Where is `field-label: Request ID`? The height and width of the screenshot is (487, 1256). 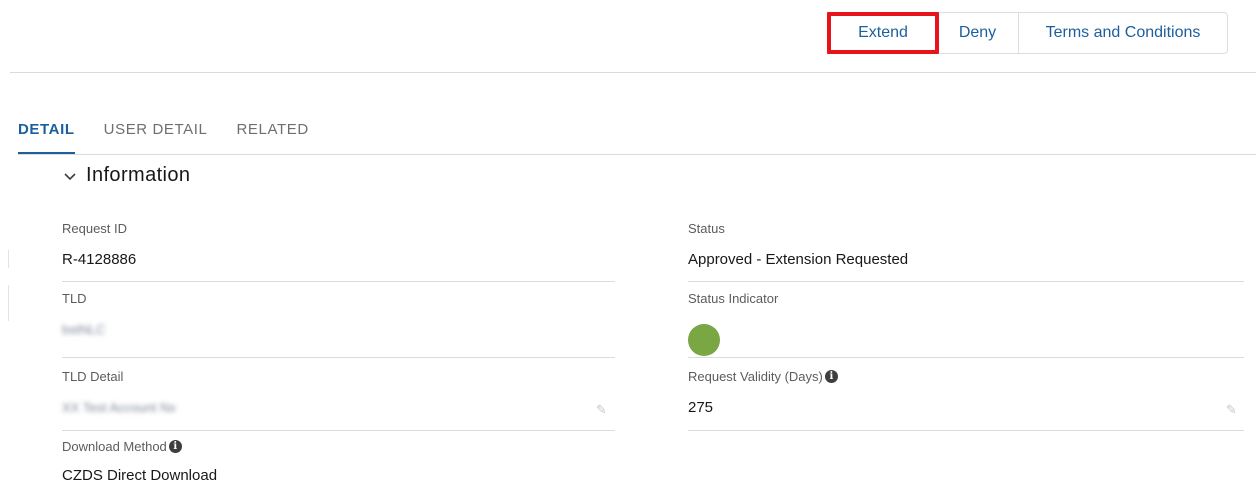 field-label: Request ID is located at coordinates (95, 228).